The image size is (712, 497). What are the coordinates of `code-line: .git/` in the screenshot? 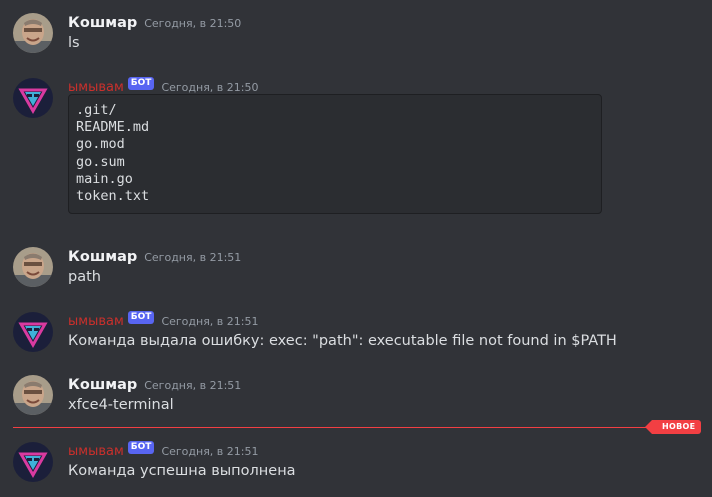 It's located at (96, 110).